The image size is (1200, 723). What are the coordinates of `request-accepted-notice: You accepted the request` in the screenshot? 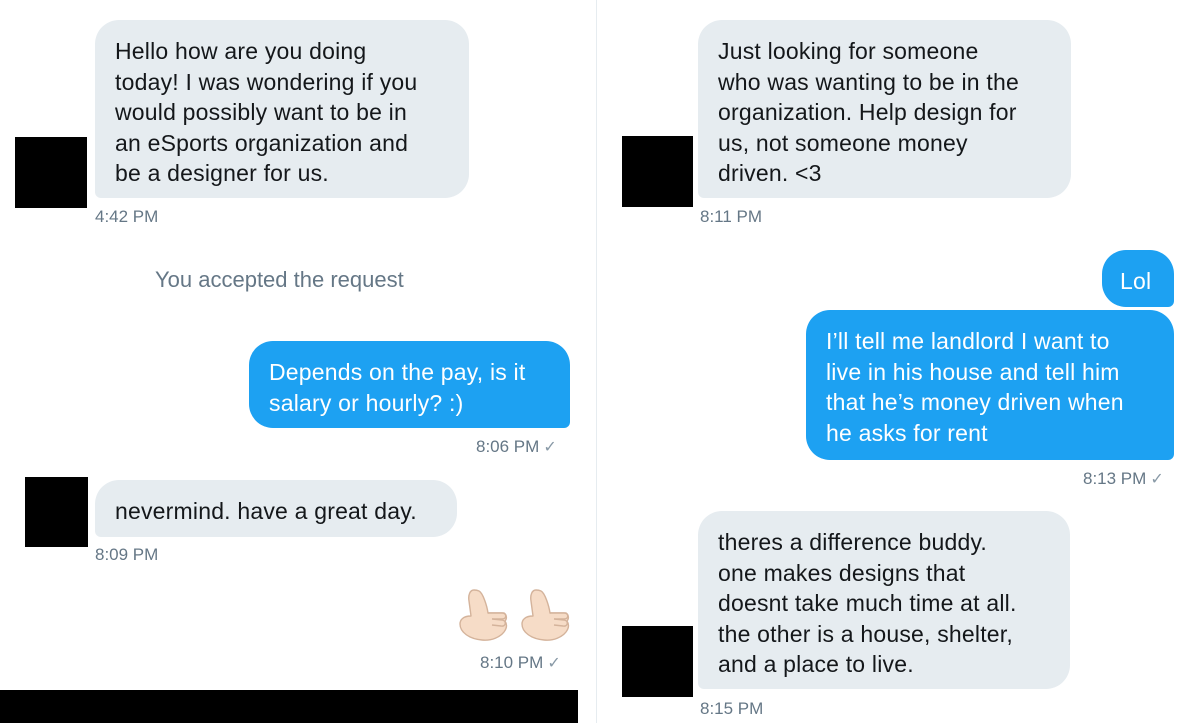 It's located at (279, 279).